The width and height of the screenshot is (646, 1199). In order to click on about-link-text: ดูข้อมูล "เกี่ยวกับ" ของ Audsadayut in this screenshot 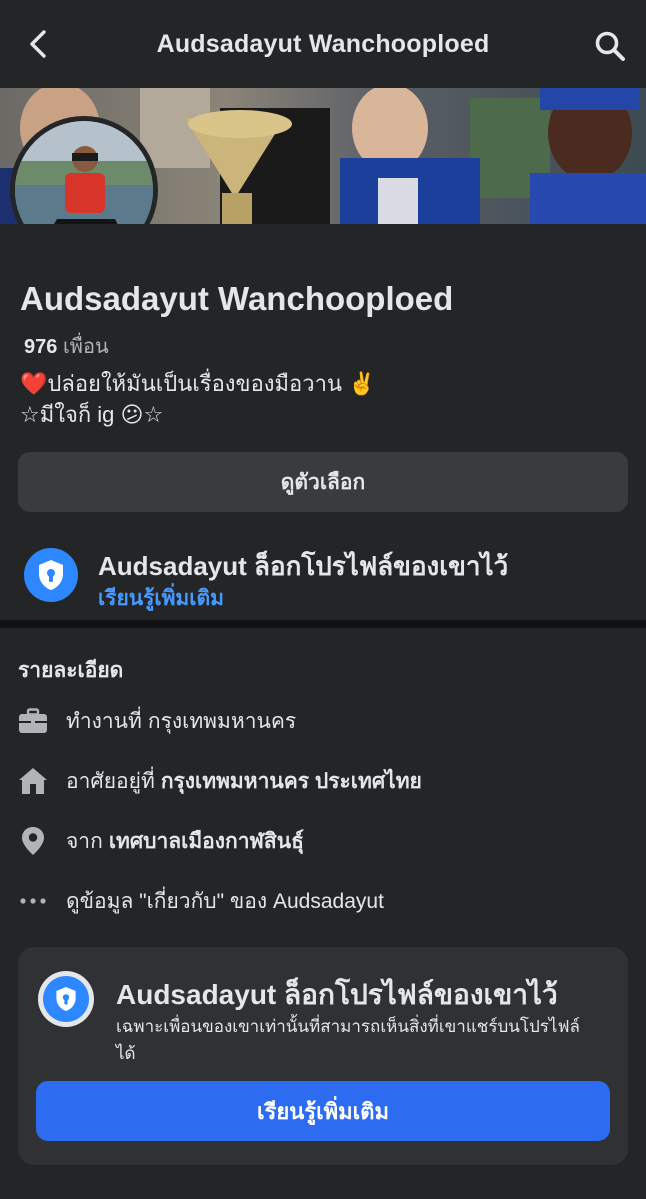, I will do `click(225, 901)`.